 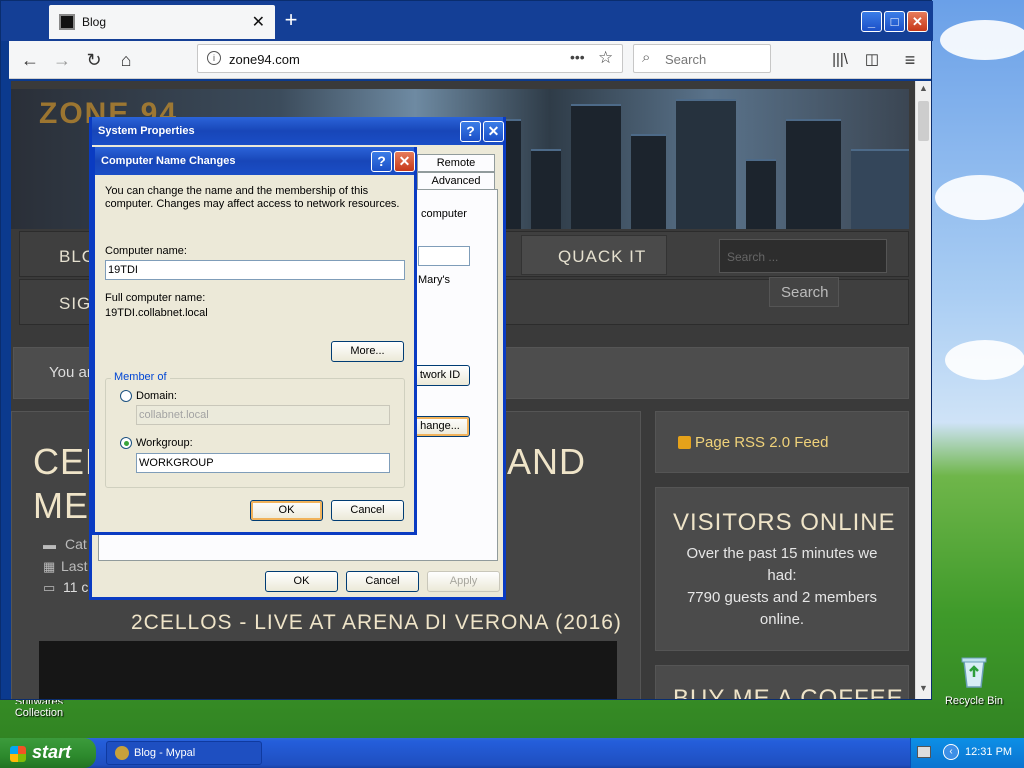 I want to click on partial-text: computer, so click(x=444, y=214).